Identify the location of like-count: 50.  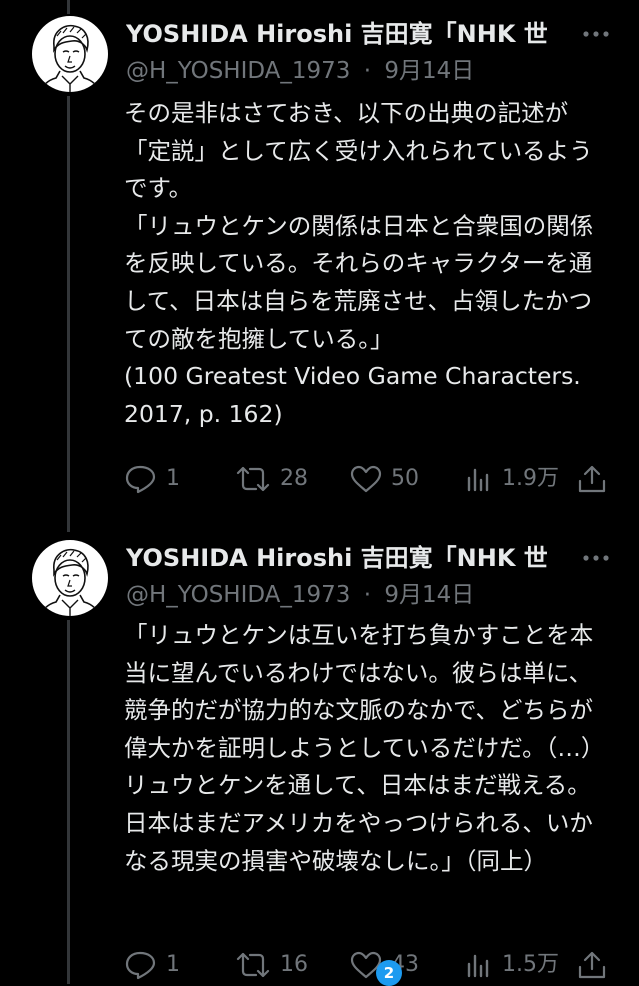
(405, 478).